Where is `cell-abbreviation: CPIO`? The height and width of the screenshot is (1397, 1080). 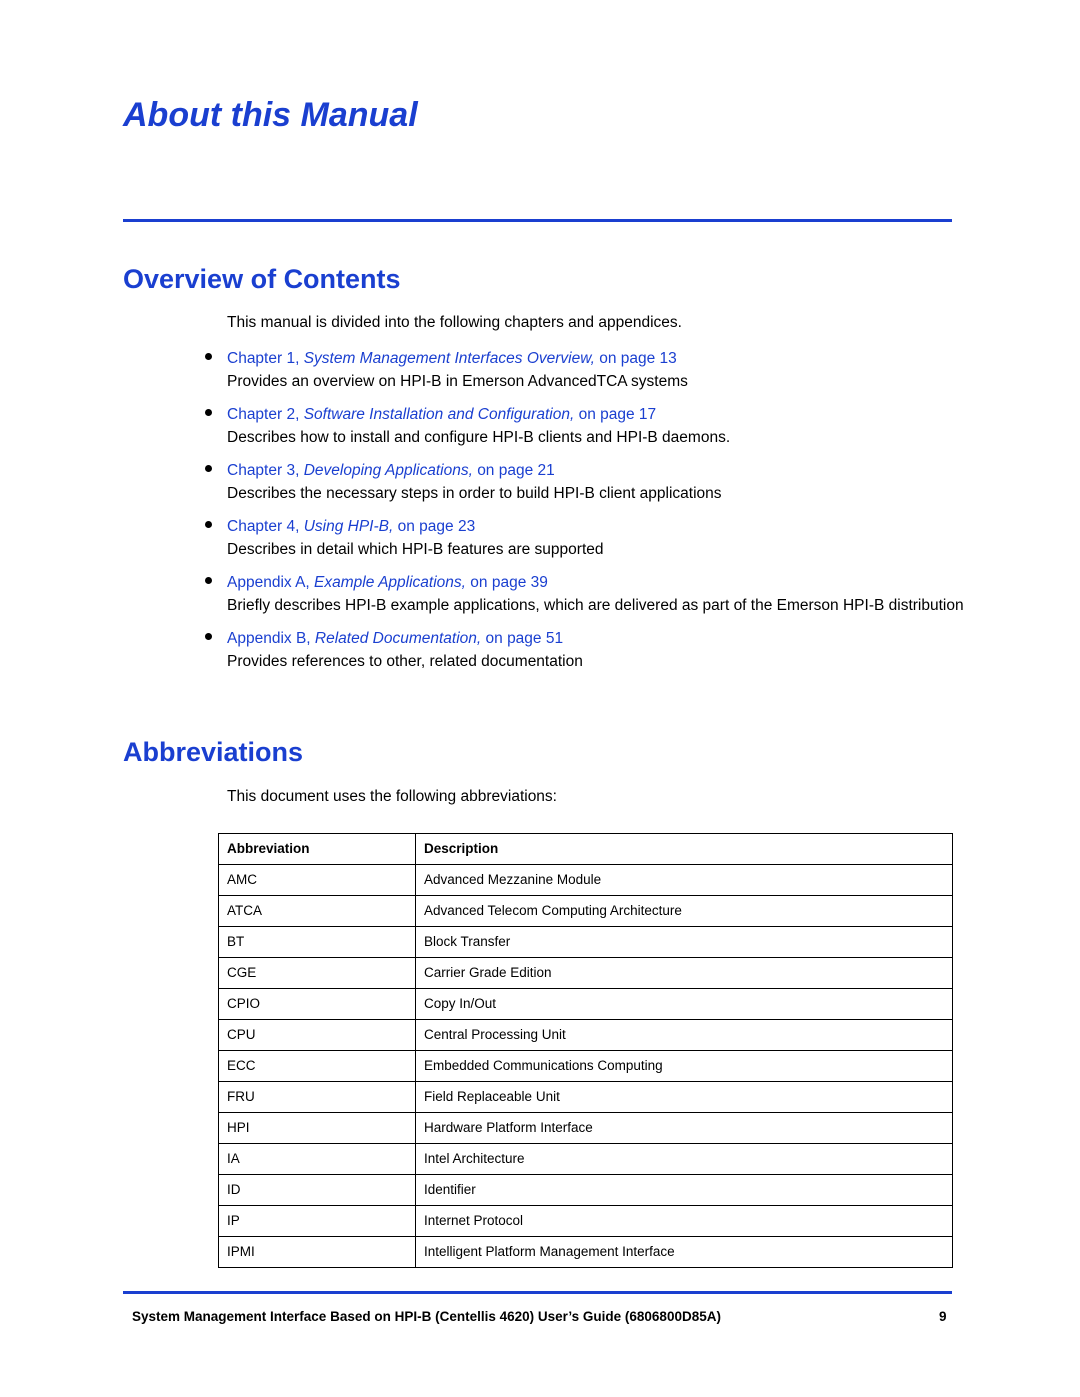 cell-abbreviation: CPIO is located at coordinates (317, 1004).